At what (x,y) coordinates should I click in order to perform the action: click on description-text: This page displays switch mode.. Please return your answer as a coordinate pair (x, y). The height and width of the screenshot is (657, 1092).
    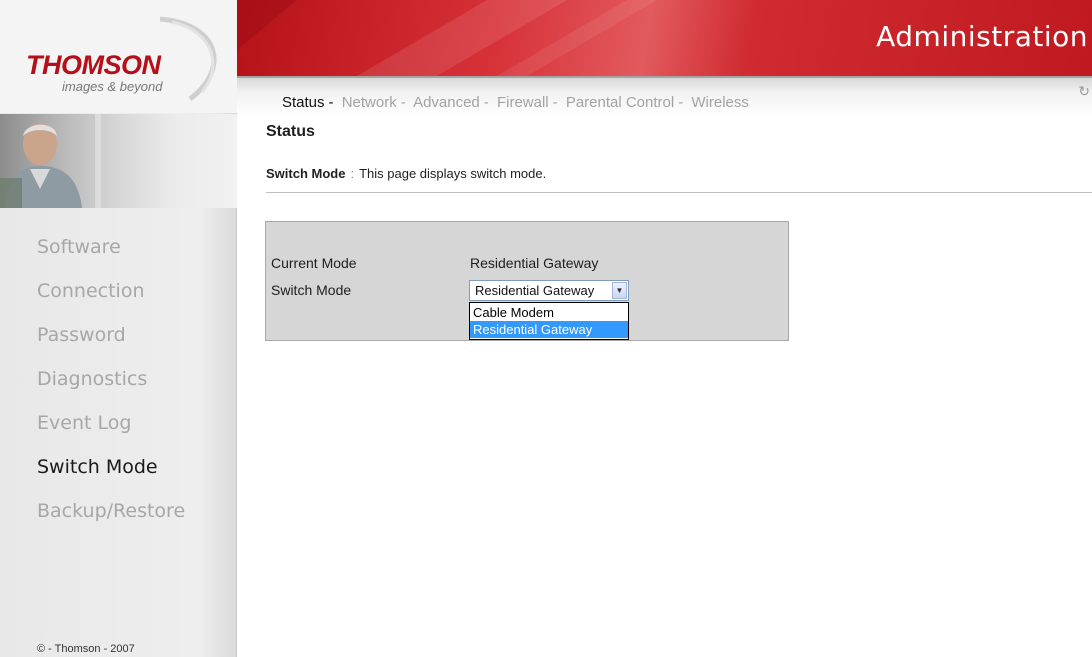
    Looking at the image, I should click on (453, 173).